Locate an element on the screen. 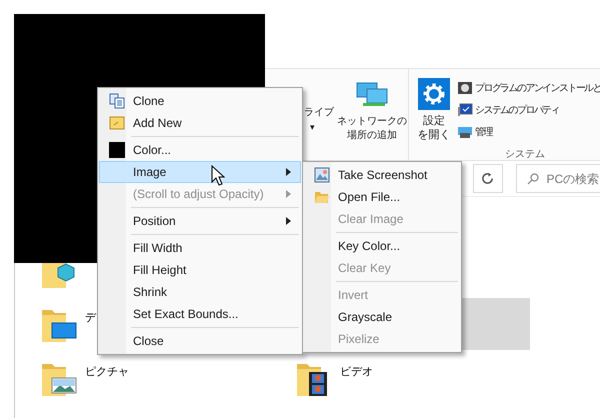  menu-item: Grayscale is located at coordinates (382, 317).